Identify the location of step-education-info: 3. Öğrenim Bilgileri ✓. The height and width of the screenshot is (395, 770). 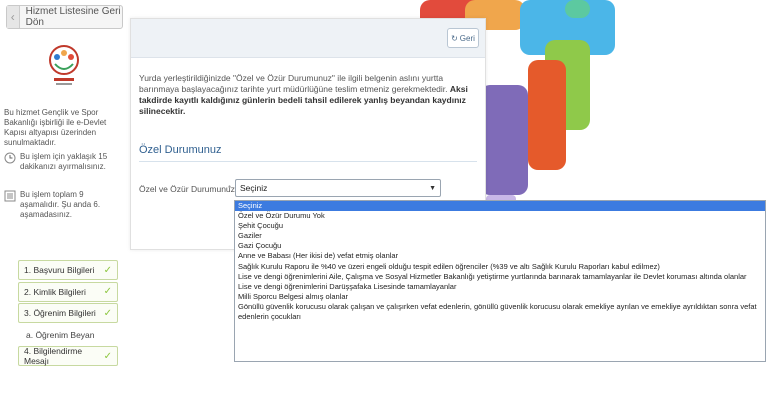
(68, 313).